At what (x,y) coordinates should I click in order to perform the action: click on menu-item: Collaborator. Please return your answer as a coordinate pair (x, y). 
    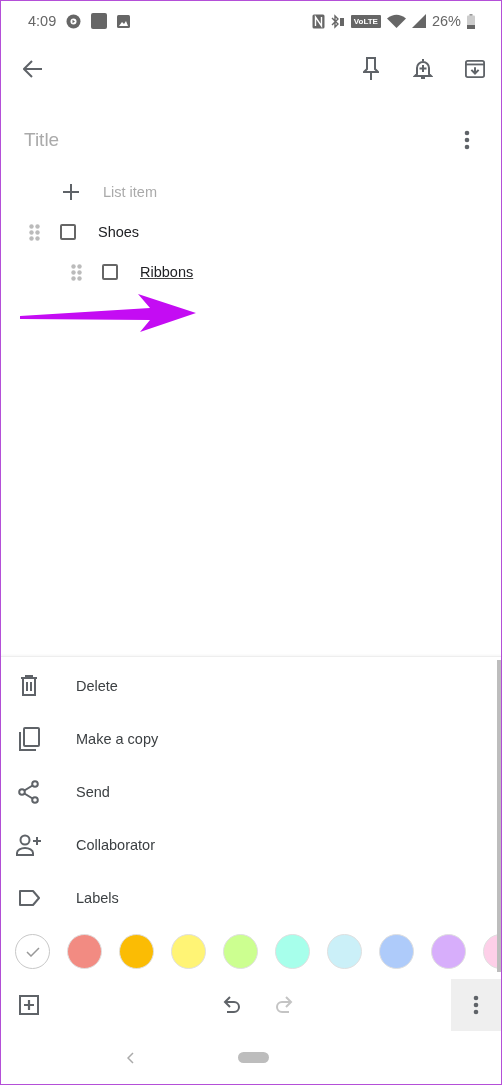
    Looking at the image, I should click on (251, 844).